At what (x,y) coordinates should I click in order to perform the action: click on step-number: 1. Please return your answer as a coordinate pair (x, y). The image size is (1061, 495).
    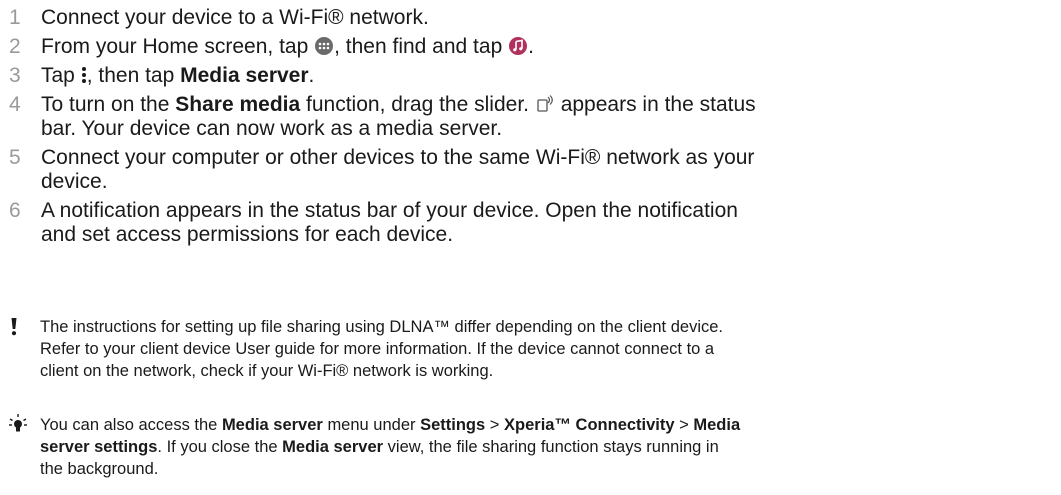
    Looking at the image, I should click on (15, 17).